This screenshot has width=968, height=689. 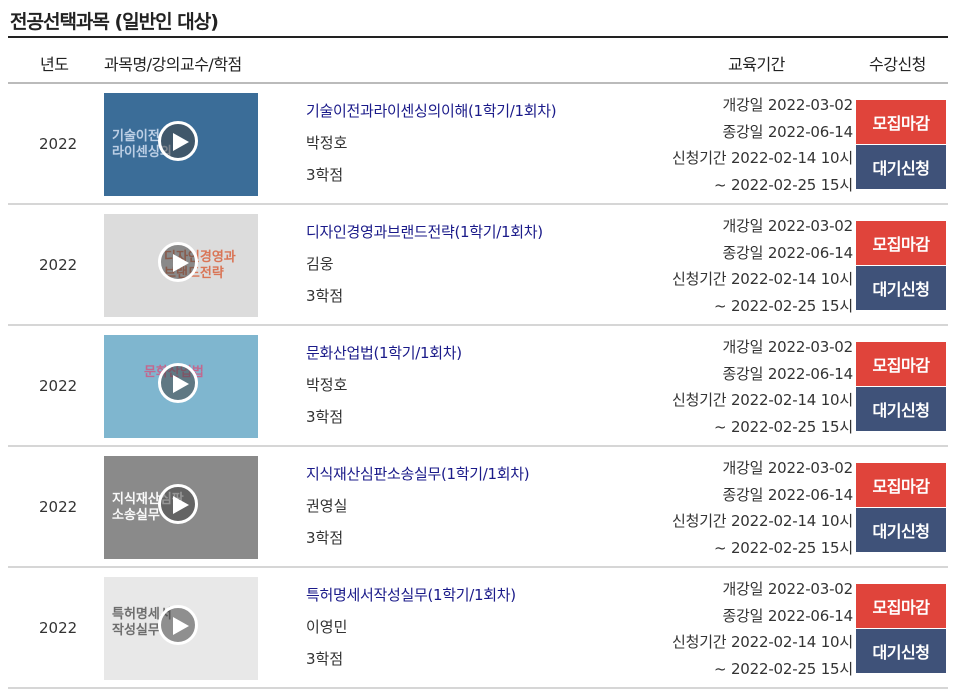 What do you see at coordinates (756, 64) in the screenshot?
I see `header-period: 교육기간` at bounding box center [756, 64].